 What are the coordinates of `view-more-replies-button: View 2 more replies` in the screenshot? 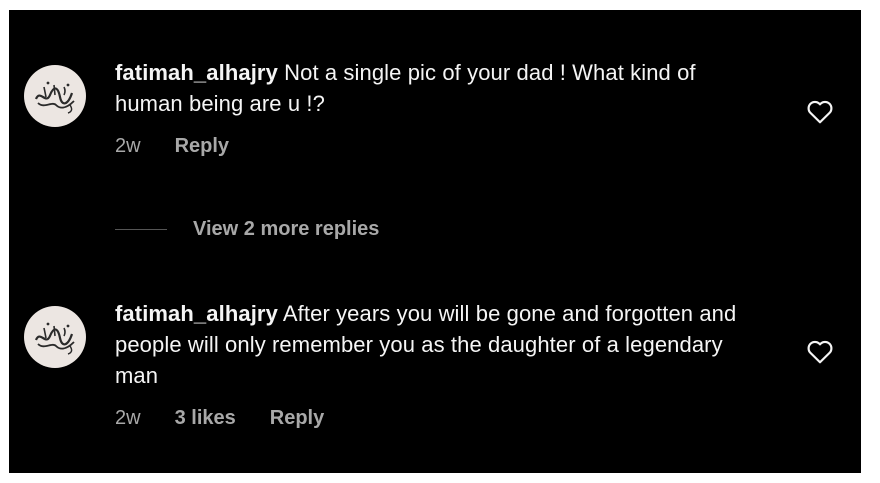 It's located at (247, 229).